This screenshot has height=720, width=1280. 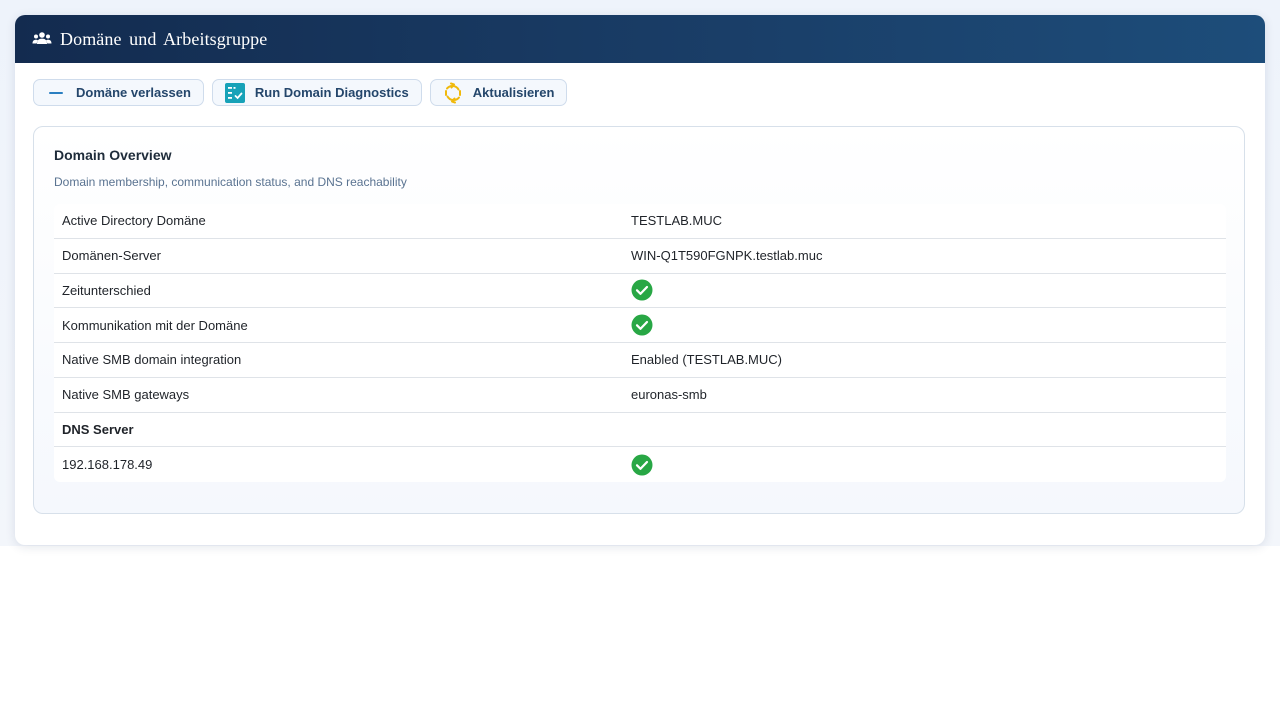 I want to click on users-group-icon, so click(x=42, y=39).